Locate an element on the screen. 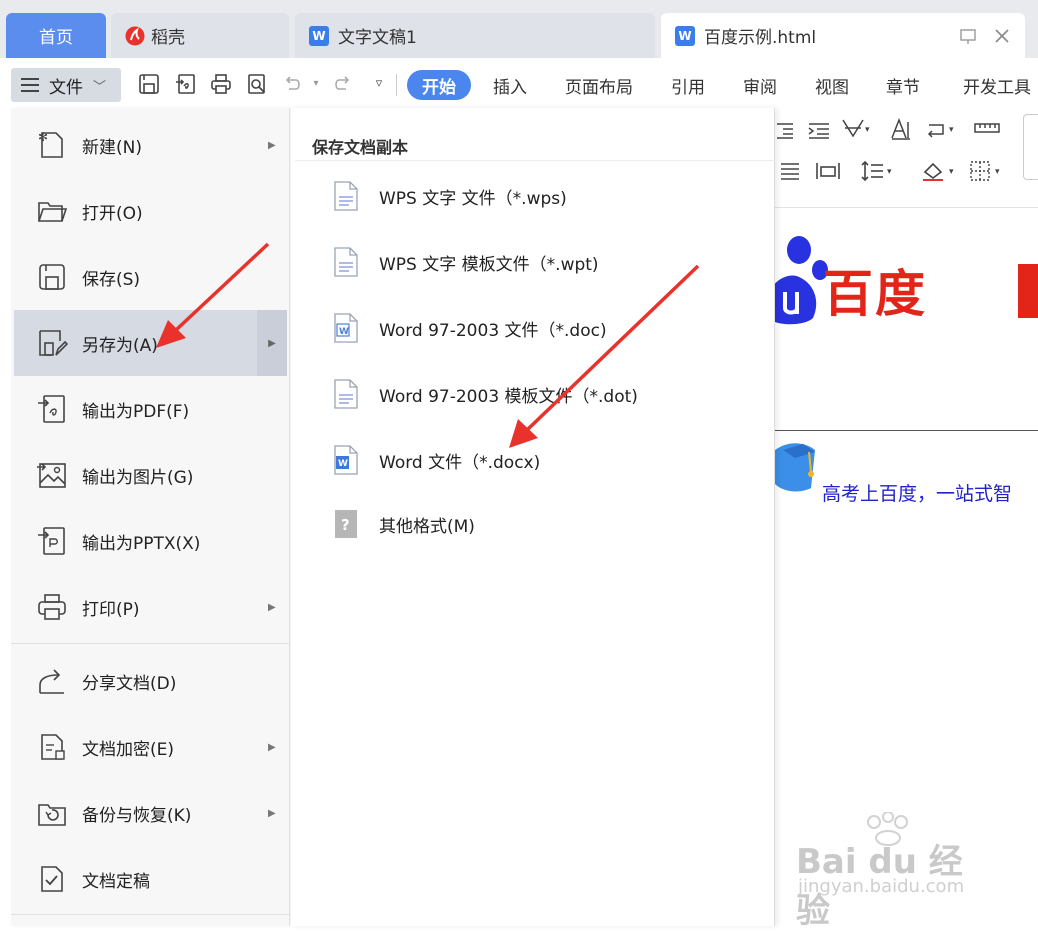 The width and height of the screenshot is (1038, 932). tab-active-document: W 百度示例.html is located at coordinates (843, 35).